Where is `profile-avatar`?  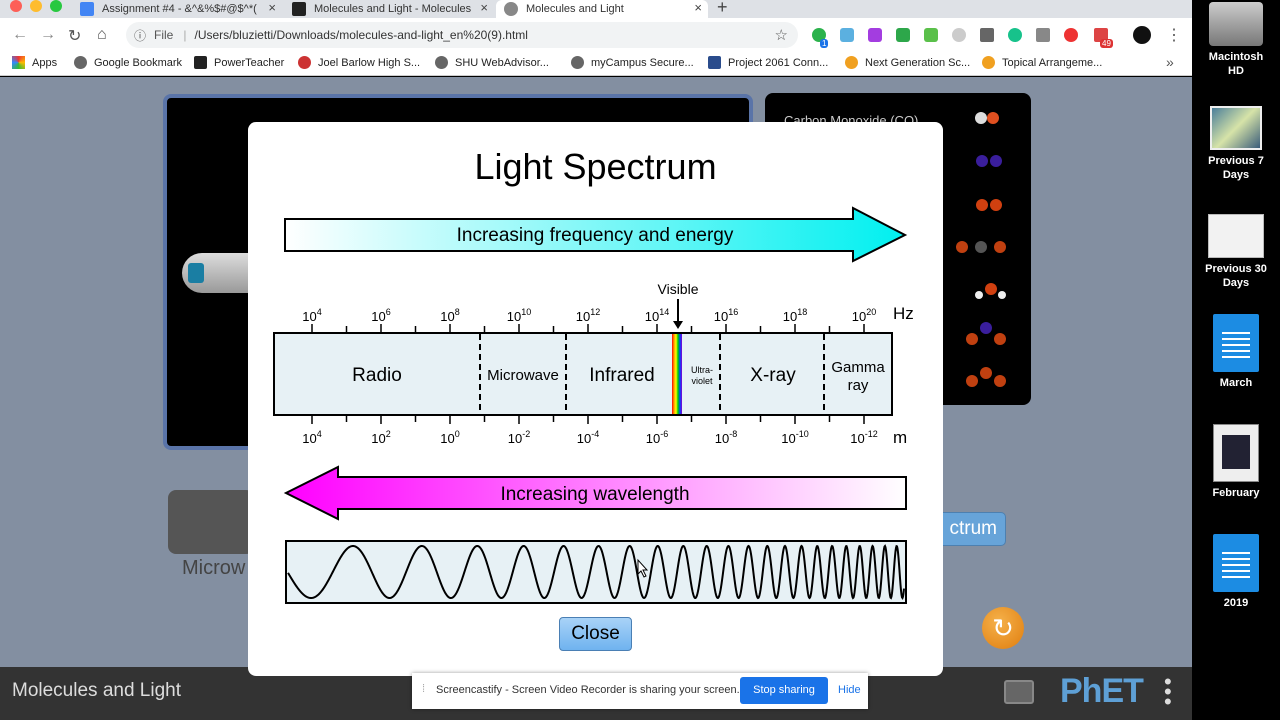
profile-avatar is located at coordinates (1142, 35).